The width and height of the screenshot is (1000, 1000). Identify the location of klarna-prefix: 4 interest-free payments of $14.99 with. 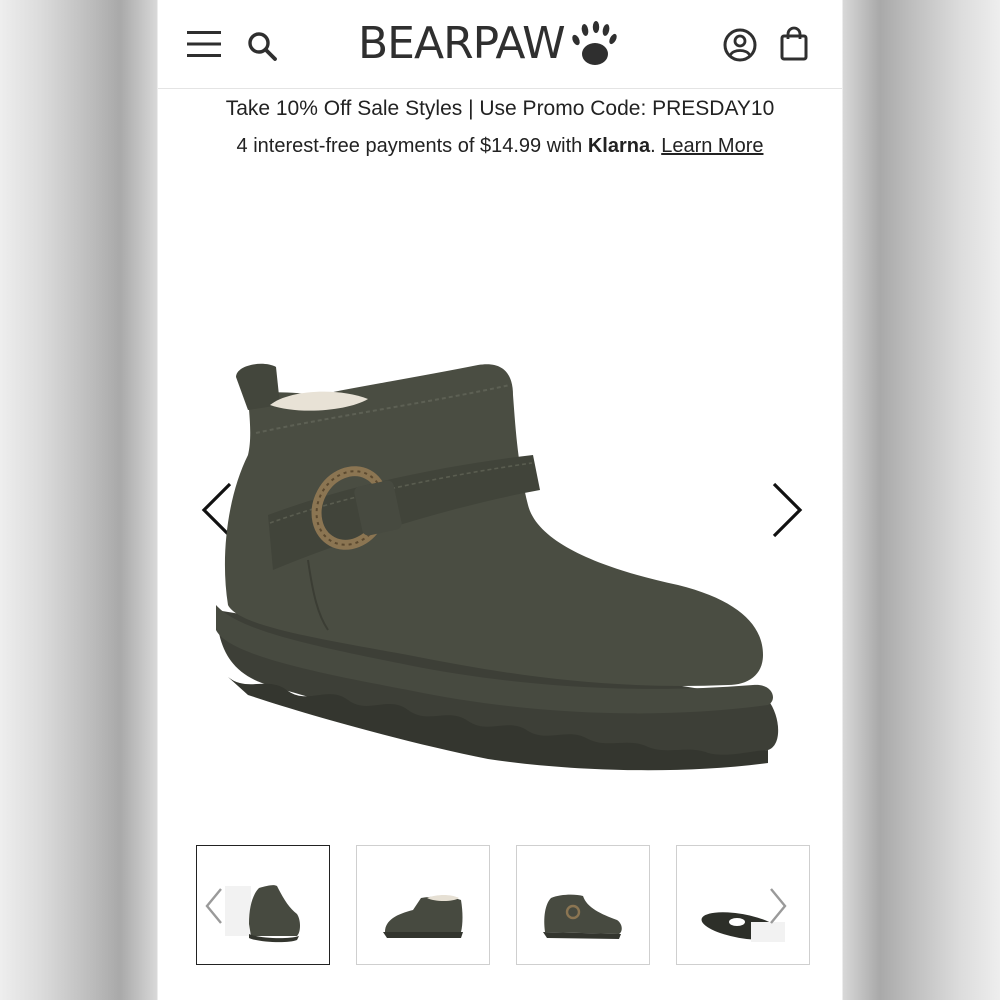
(412, 146).